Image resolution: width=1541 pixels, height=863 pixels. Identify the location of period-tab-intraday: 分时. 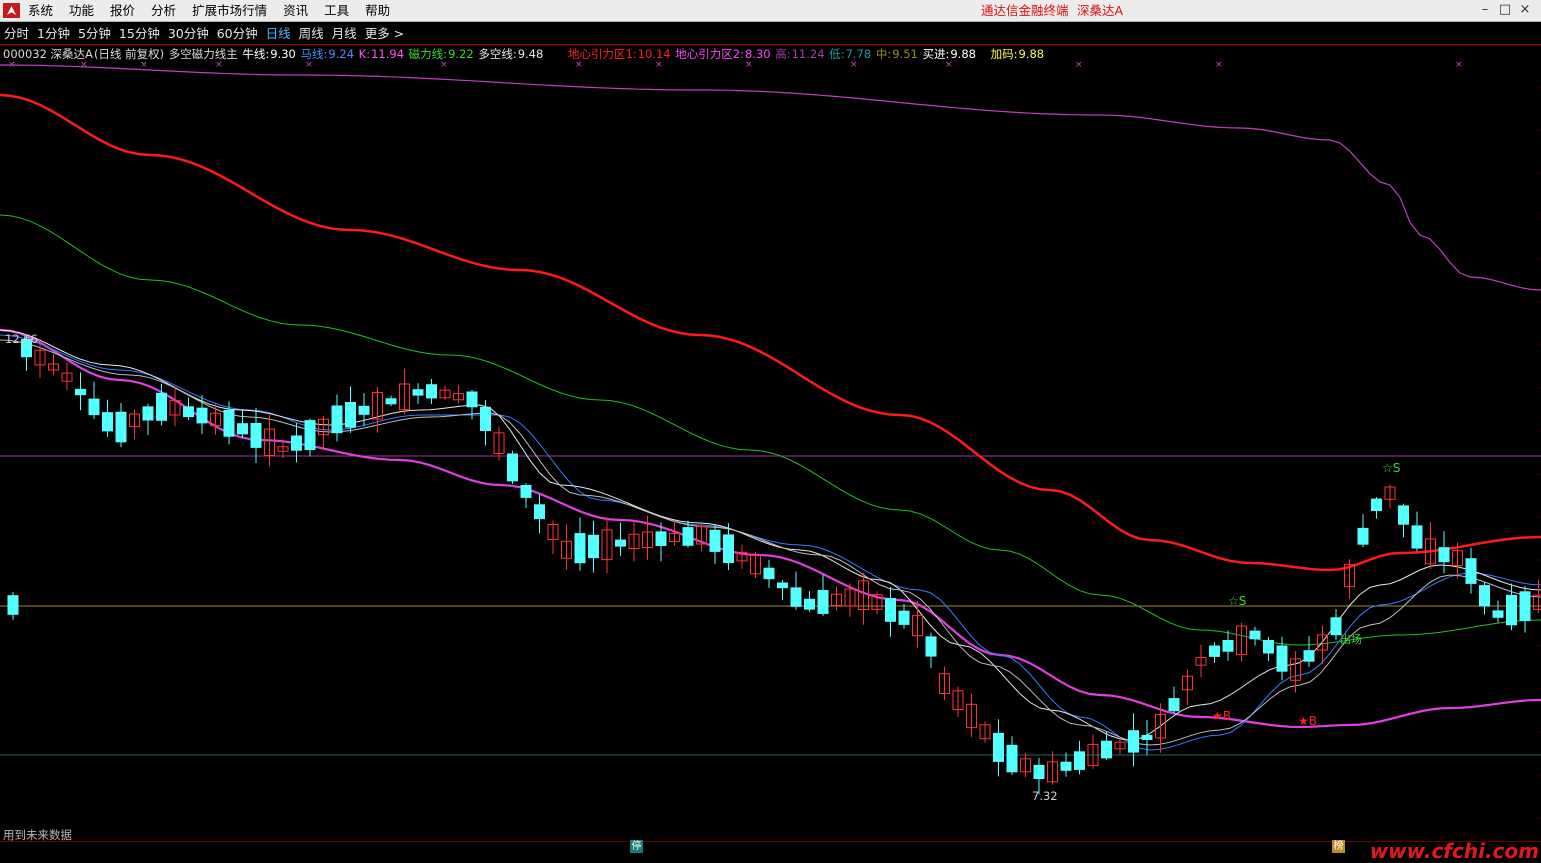
(16, 33).